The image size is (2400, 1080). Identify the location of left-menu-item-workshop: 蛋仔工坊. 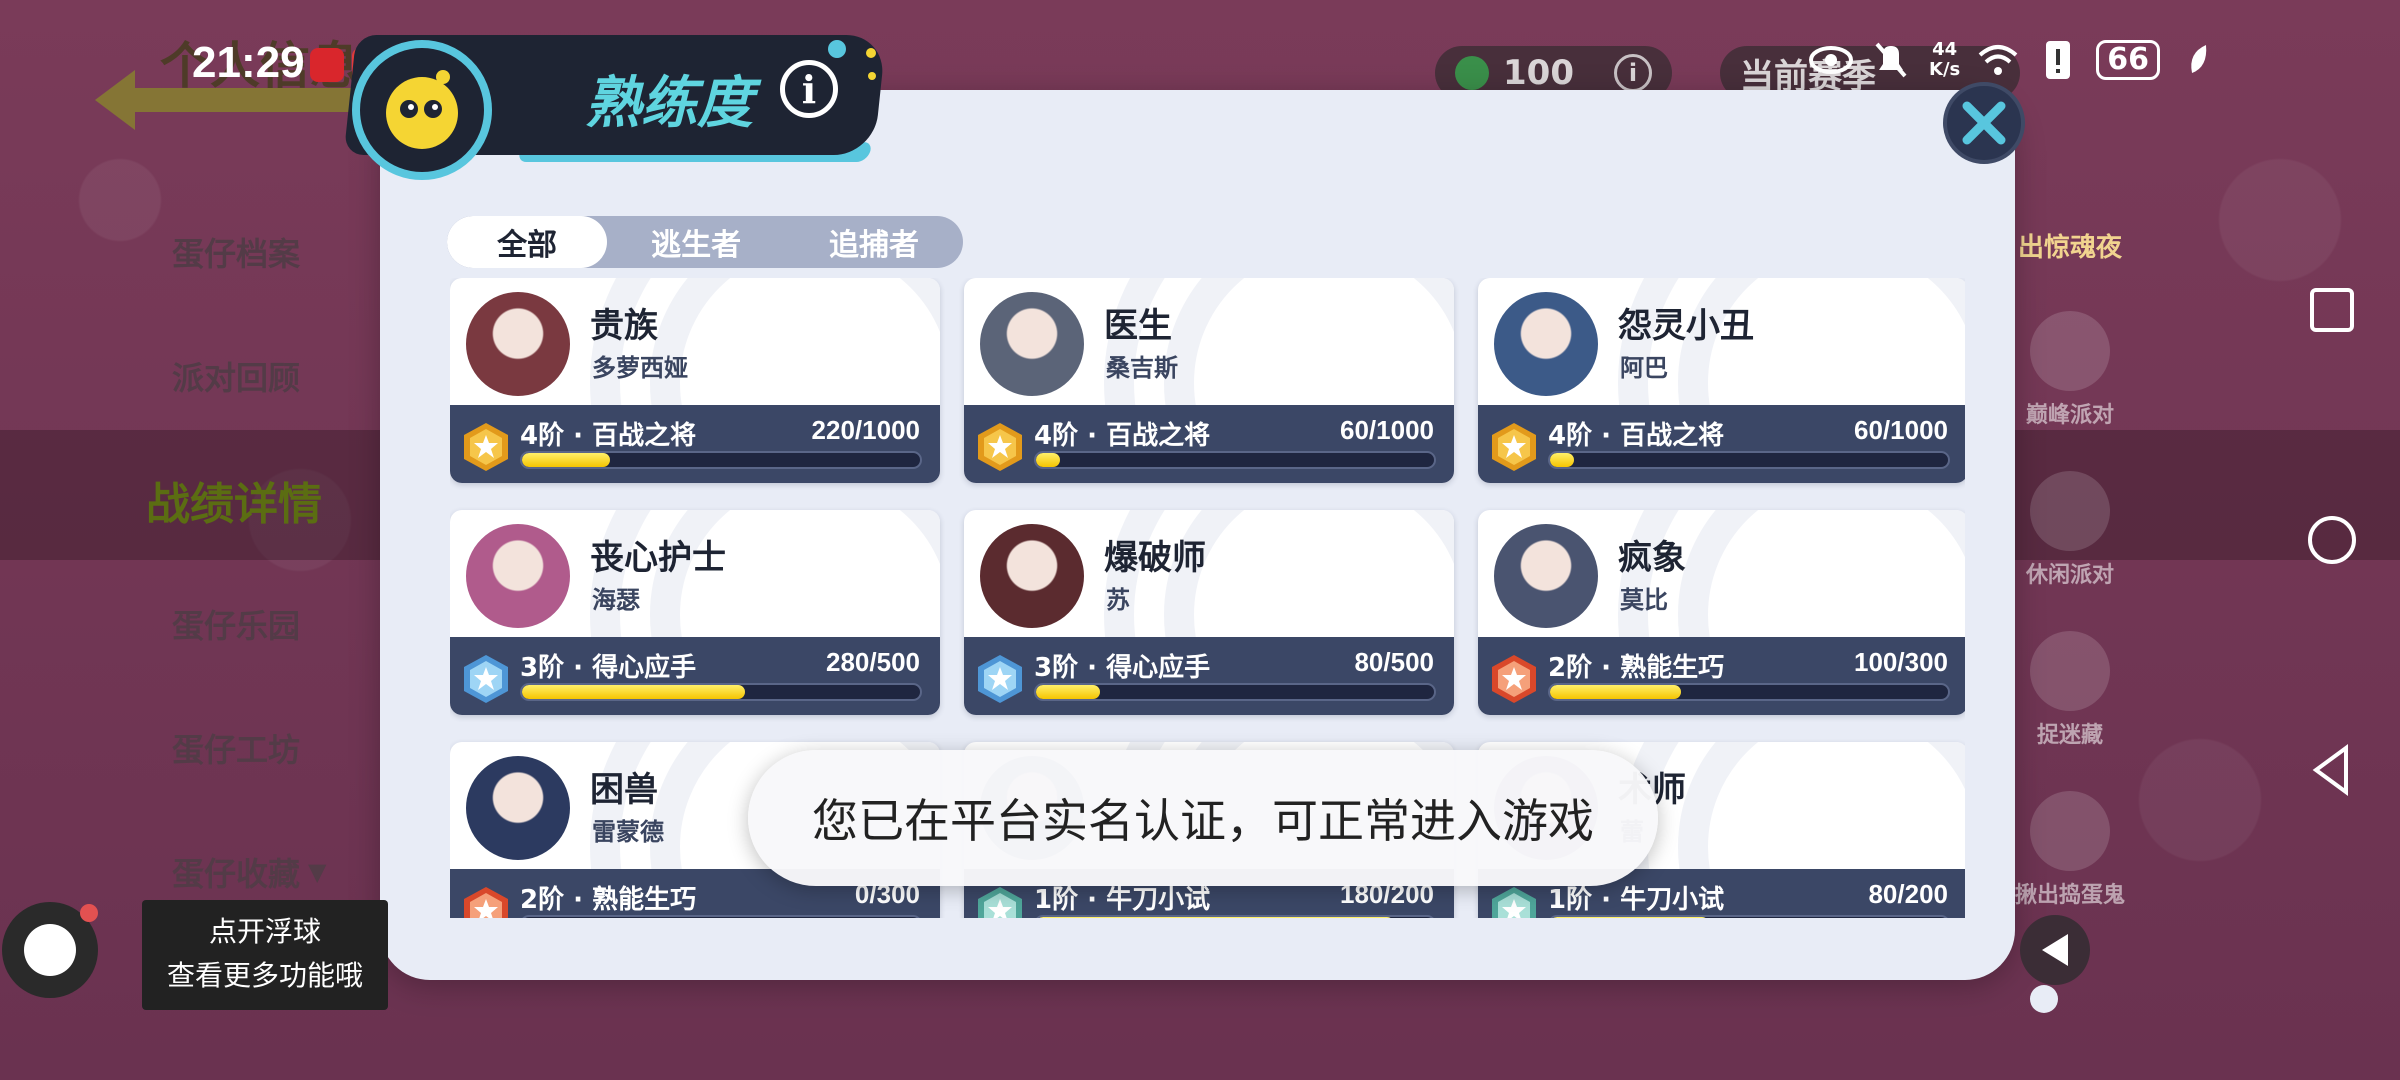
(190, 748).